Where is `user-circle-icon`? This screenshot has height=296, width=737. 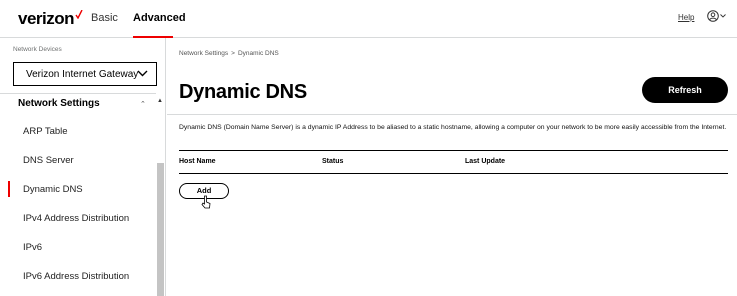 user-circle-icon is located at coordinates (713, 16).